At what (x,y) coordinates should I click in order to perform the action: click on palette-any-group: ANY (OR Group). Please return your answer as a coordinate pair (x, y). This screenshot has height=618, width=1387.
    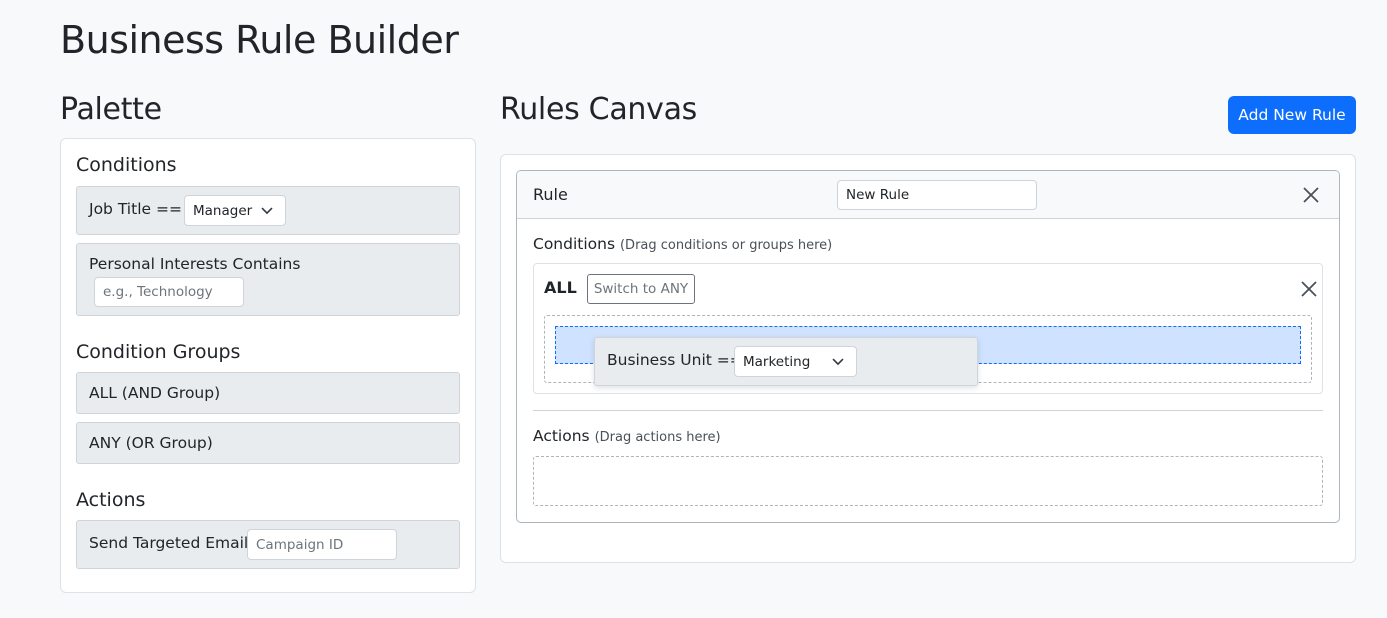
    Looking at the image, I should click on (268, 443).